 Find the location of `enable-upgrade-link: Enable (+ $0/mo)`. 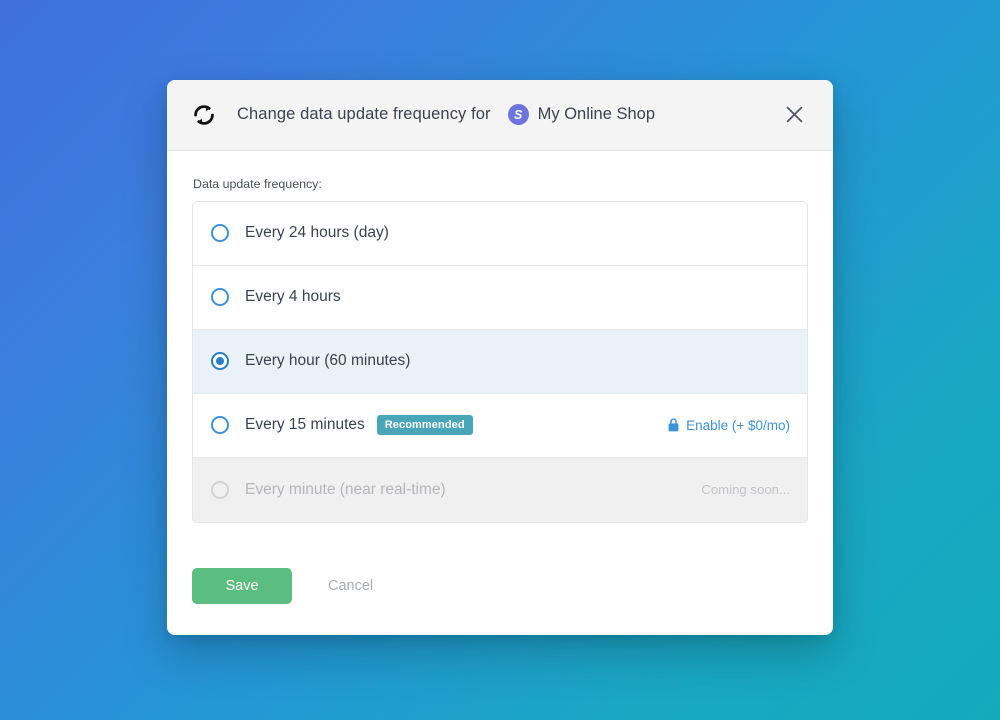

enable-upgrade-link: Enable (+ $0/mo) is located at coordinates (729, 425).